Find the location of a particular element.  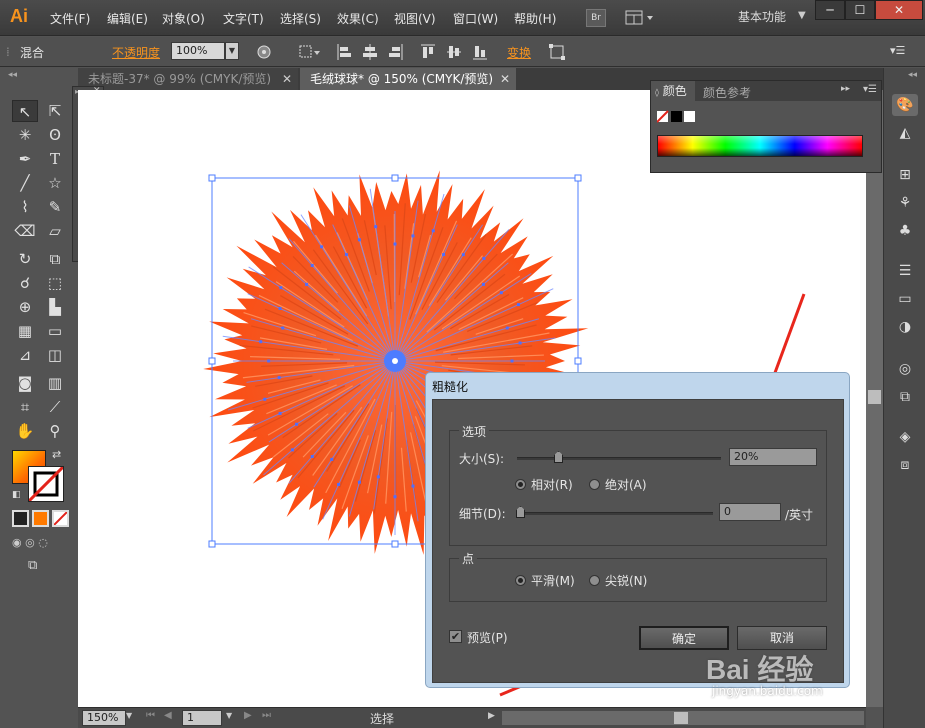

isolate-icon is located at coordinates (557, 52).